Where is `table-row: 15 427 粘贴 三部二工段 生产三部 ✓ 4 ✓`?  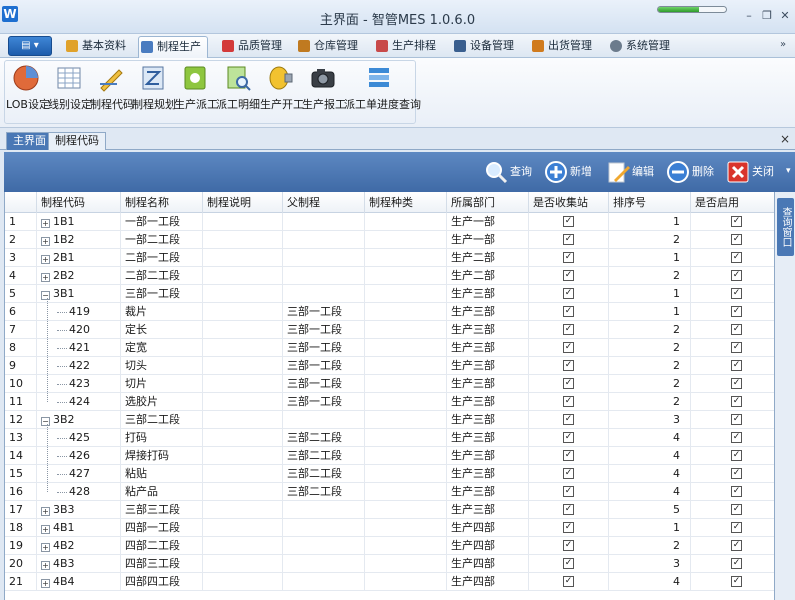 table-row: 15 427 粘贴 三部二工段 生产三部 ✓ 4 ✓ is located at coordinates (389, 474).